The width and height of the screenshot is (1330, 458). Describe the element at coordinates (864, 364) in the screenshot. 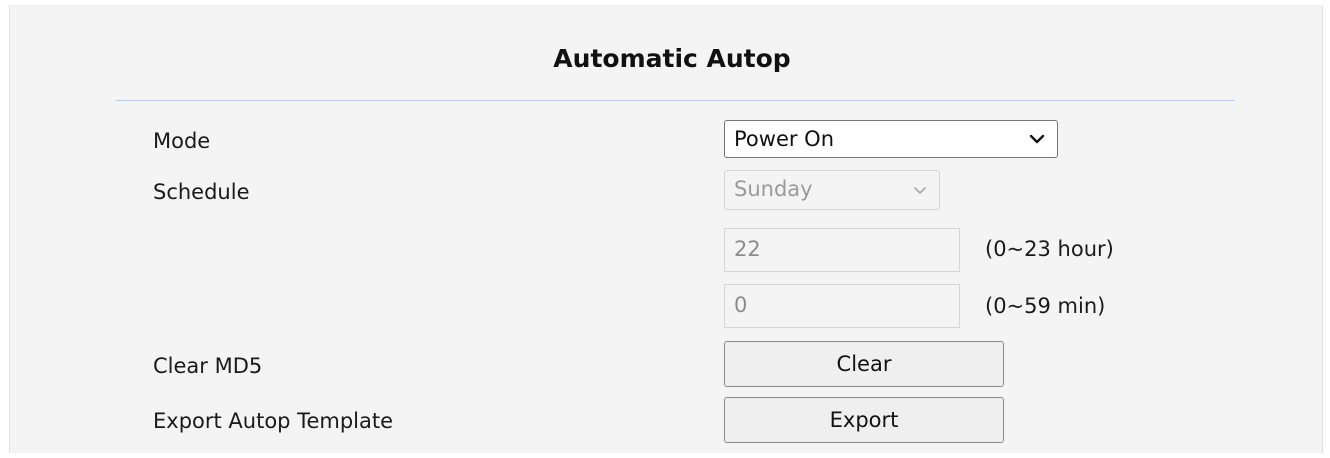

I see `clear-button: Clear` at that location.